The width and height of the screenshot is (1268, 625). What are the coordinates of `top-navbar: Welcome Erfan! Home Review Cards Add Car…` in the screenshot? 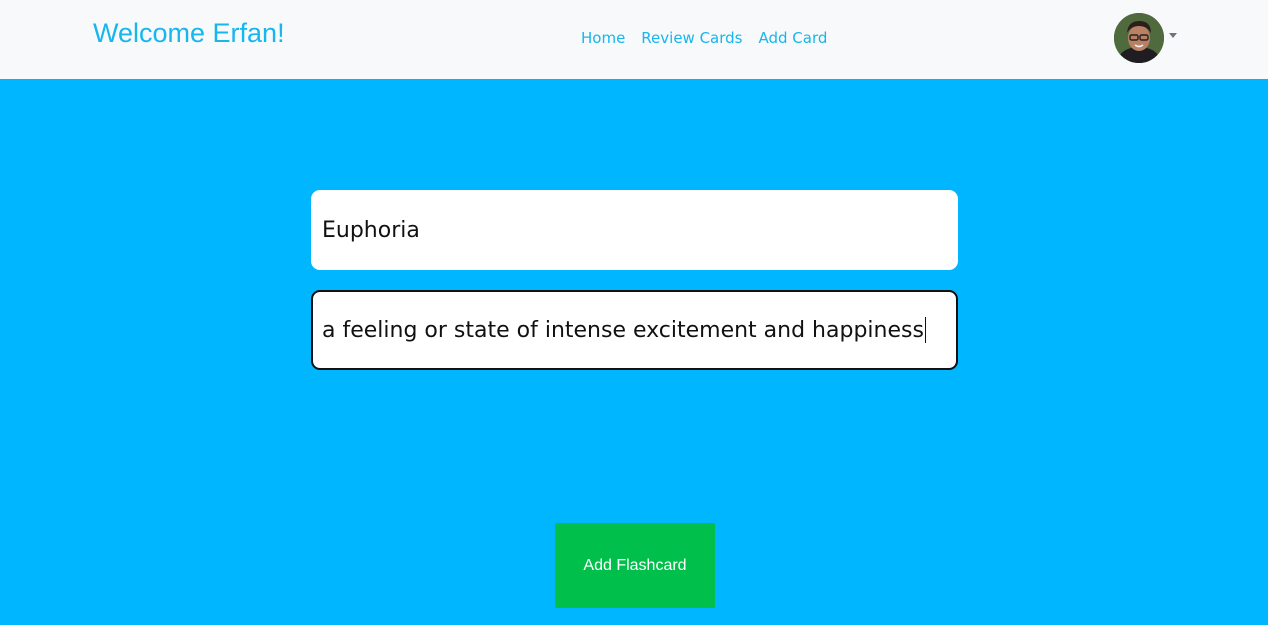 It's located at (634, 39).